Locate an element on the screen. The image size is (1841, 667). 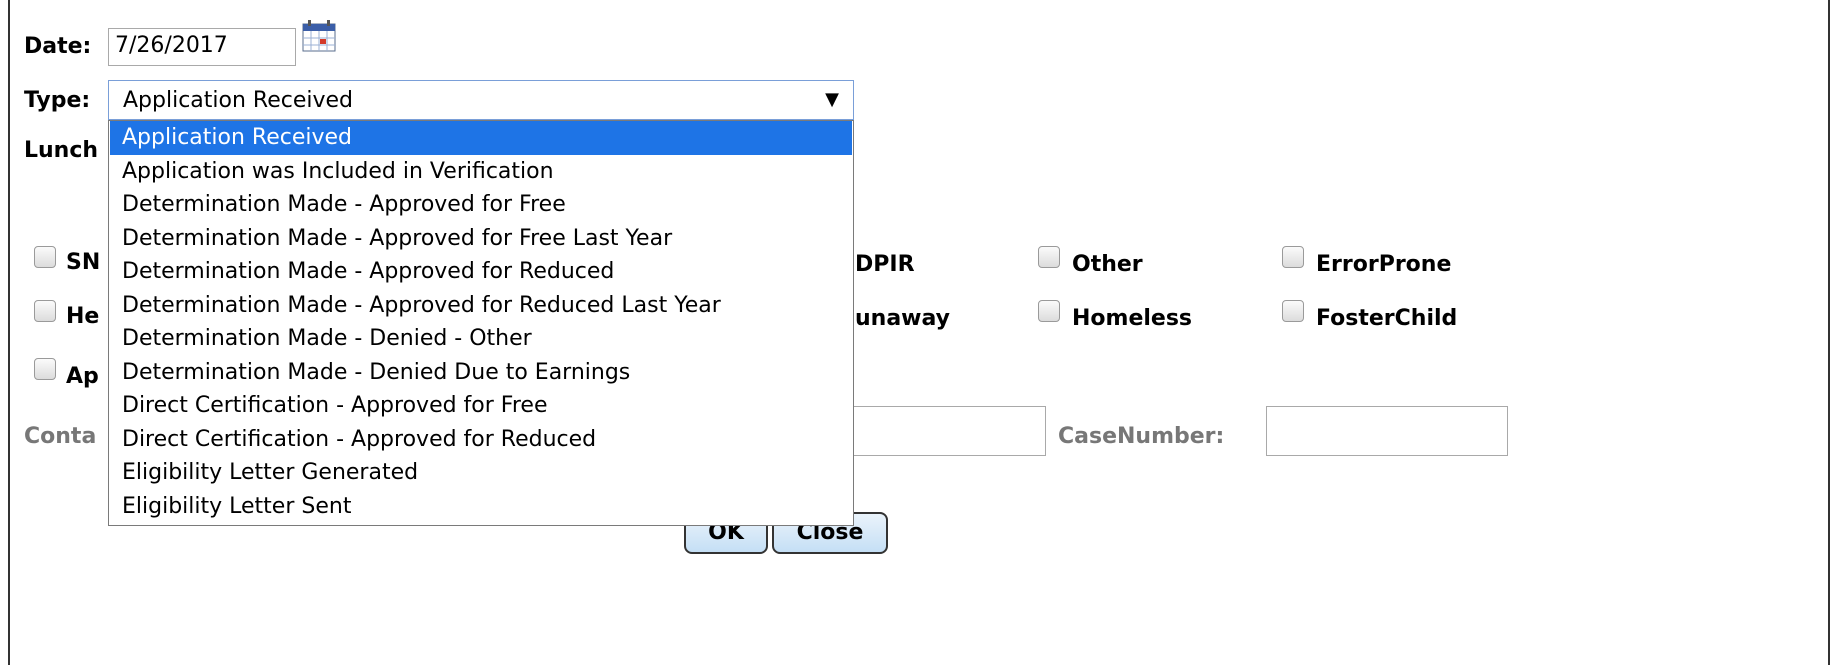
date-label: Date: is located at coordinates (58, 46).